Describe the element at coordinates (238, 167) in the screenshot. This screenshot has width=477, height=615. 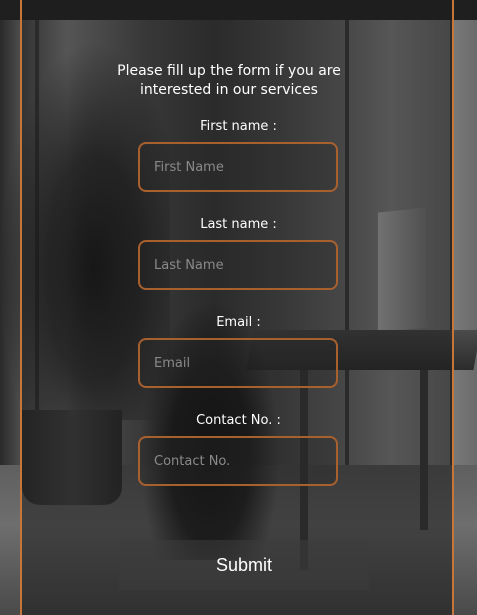
I see `first-name-input` at that location.